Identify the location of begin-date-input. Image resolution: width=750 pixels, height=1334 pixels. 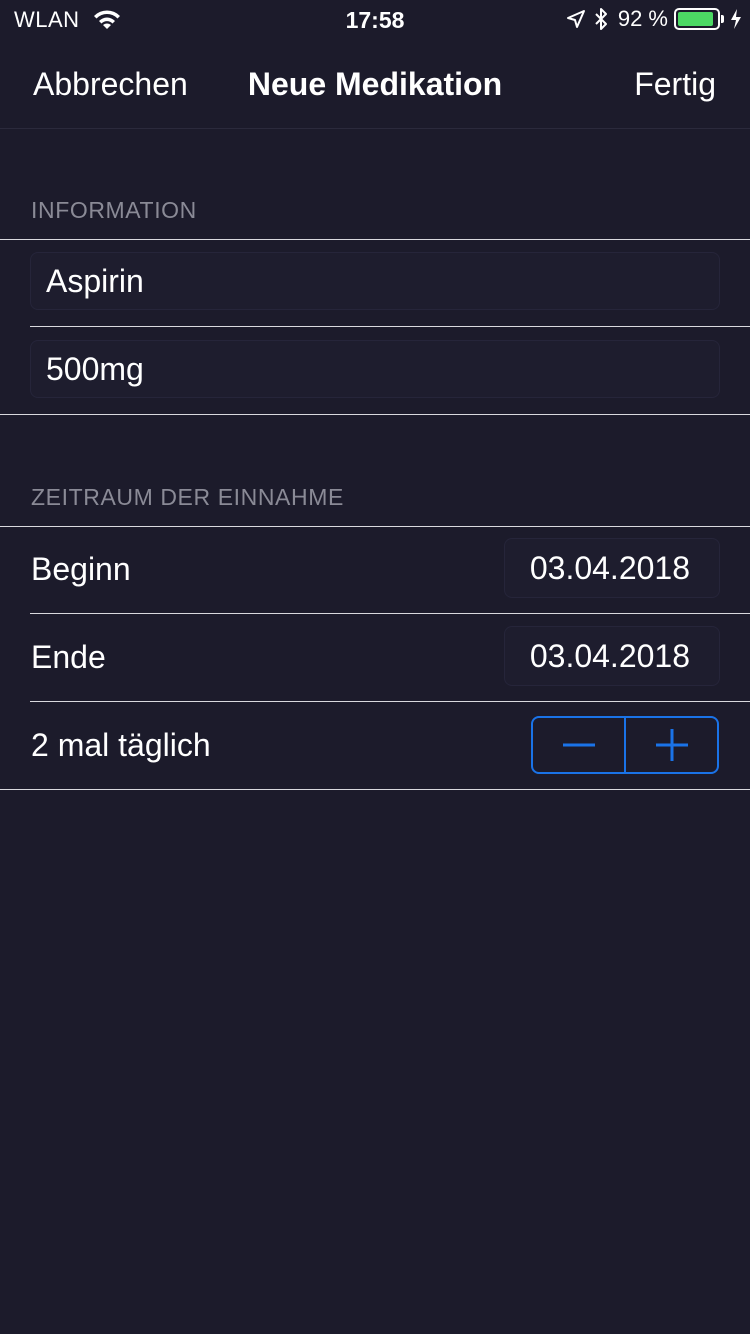
(612, 568).